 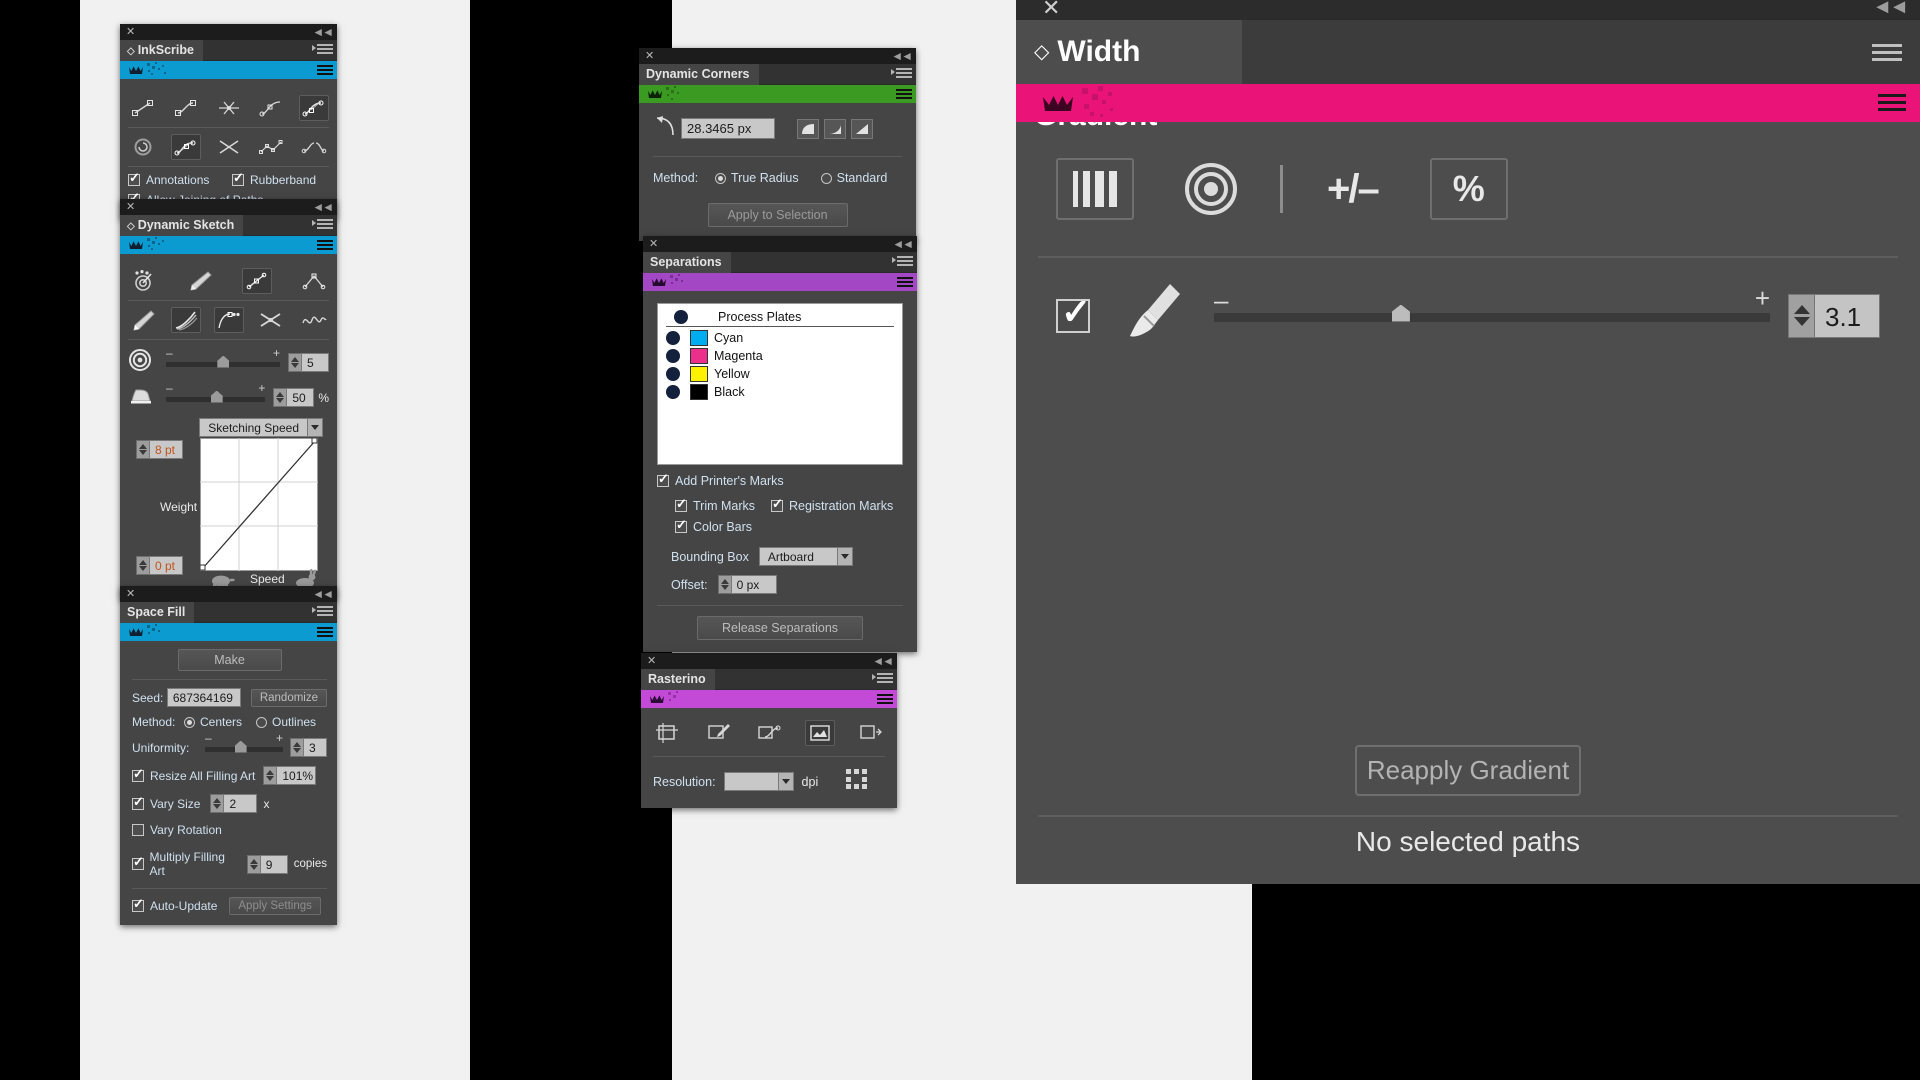 What do you see at coordinates (1129, 76) in the screenshot?
I see `tab-width-gradient: ◇Width Gradient` at bounding box center [1129, 76].